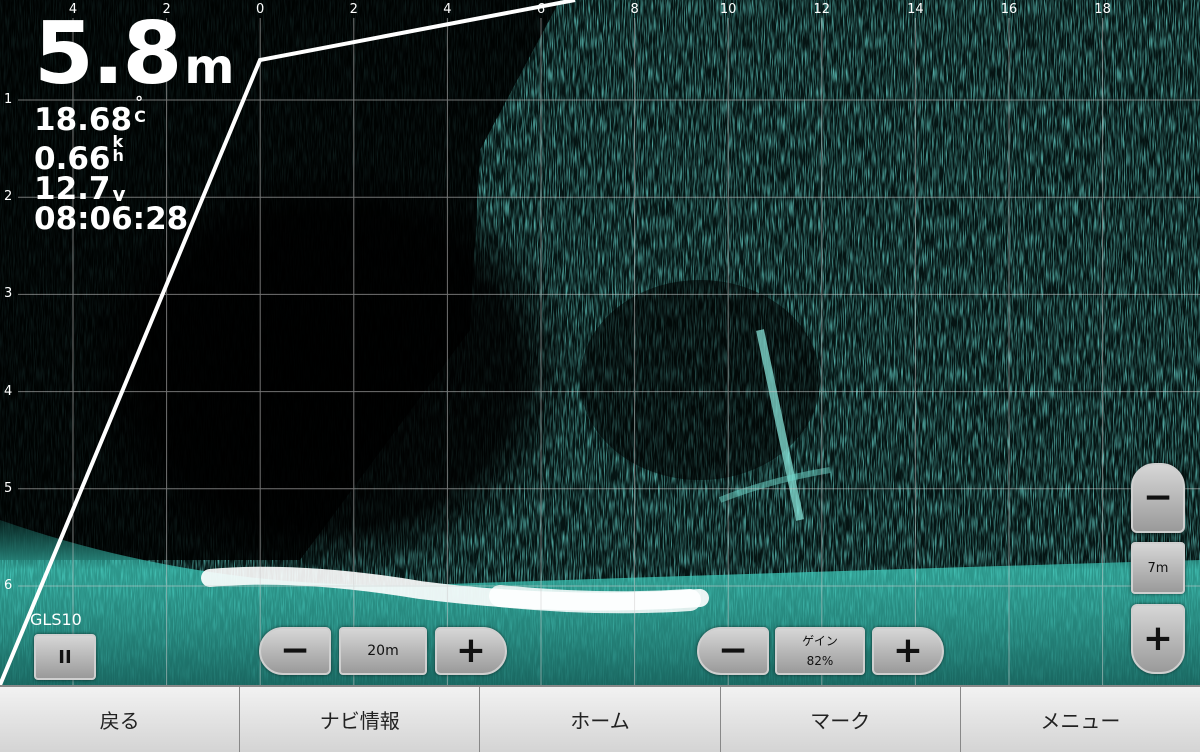 This screenshot has height=752, width=1200. What do you see at coordinates (134, 153) in the screenshot?
I see `speed-readout: 0.66 k h` at bounding box center [134, 153].